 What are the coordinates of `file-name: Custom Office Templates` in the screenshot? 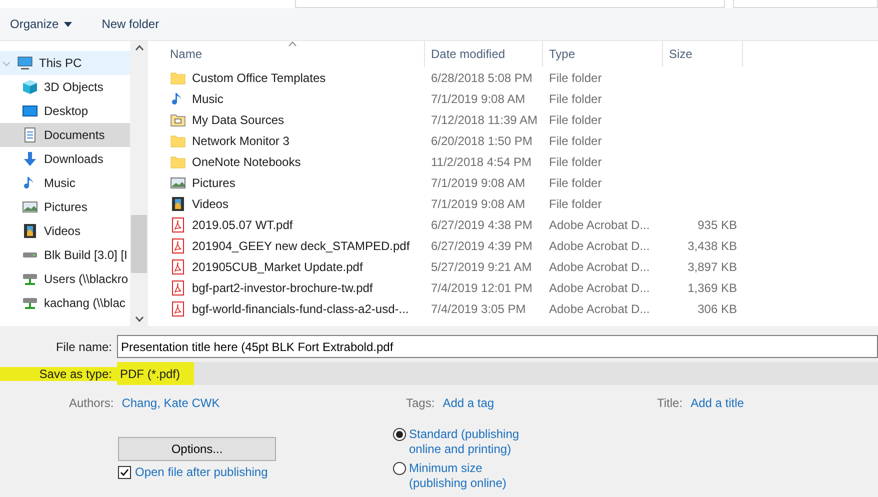 It's located at (259, 77).